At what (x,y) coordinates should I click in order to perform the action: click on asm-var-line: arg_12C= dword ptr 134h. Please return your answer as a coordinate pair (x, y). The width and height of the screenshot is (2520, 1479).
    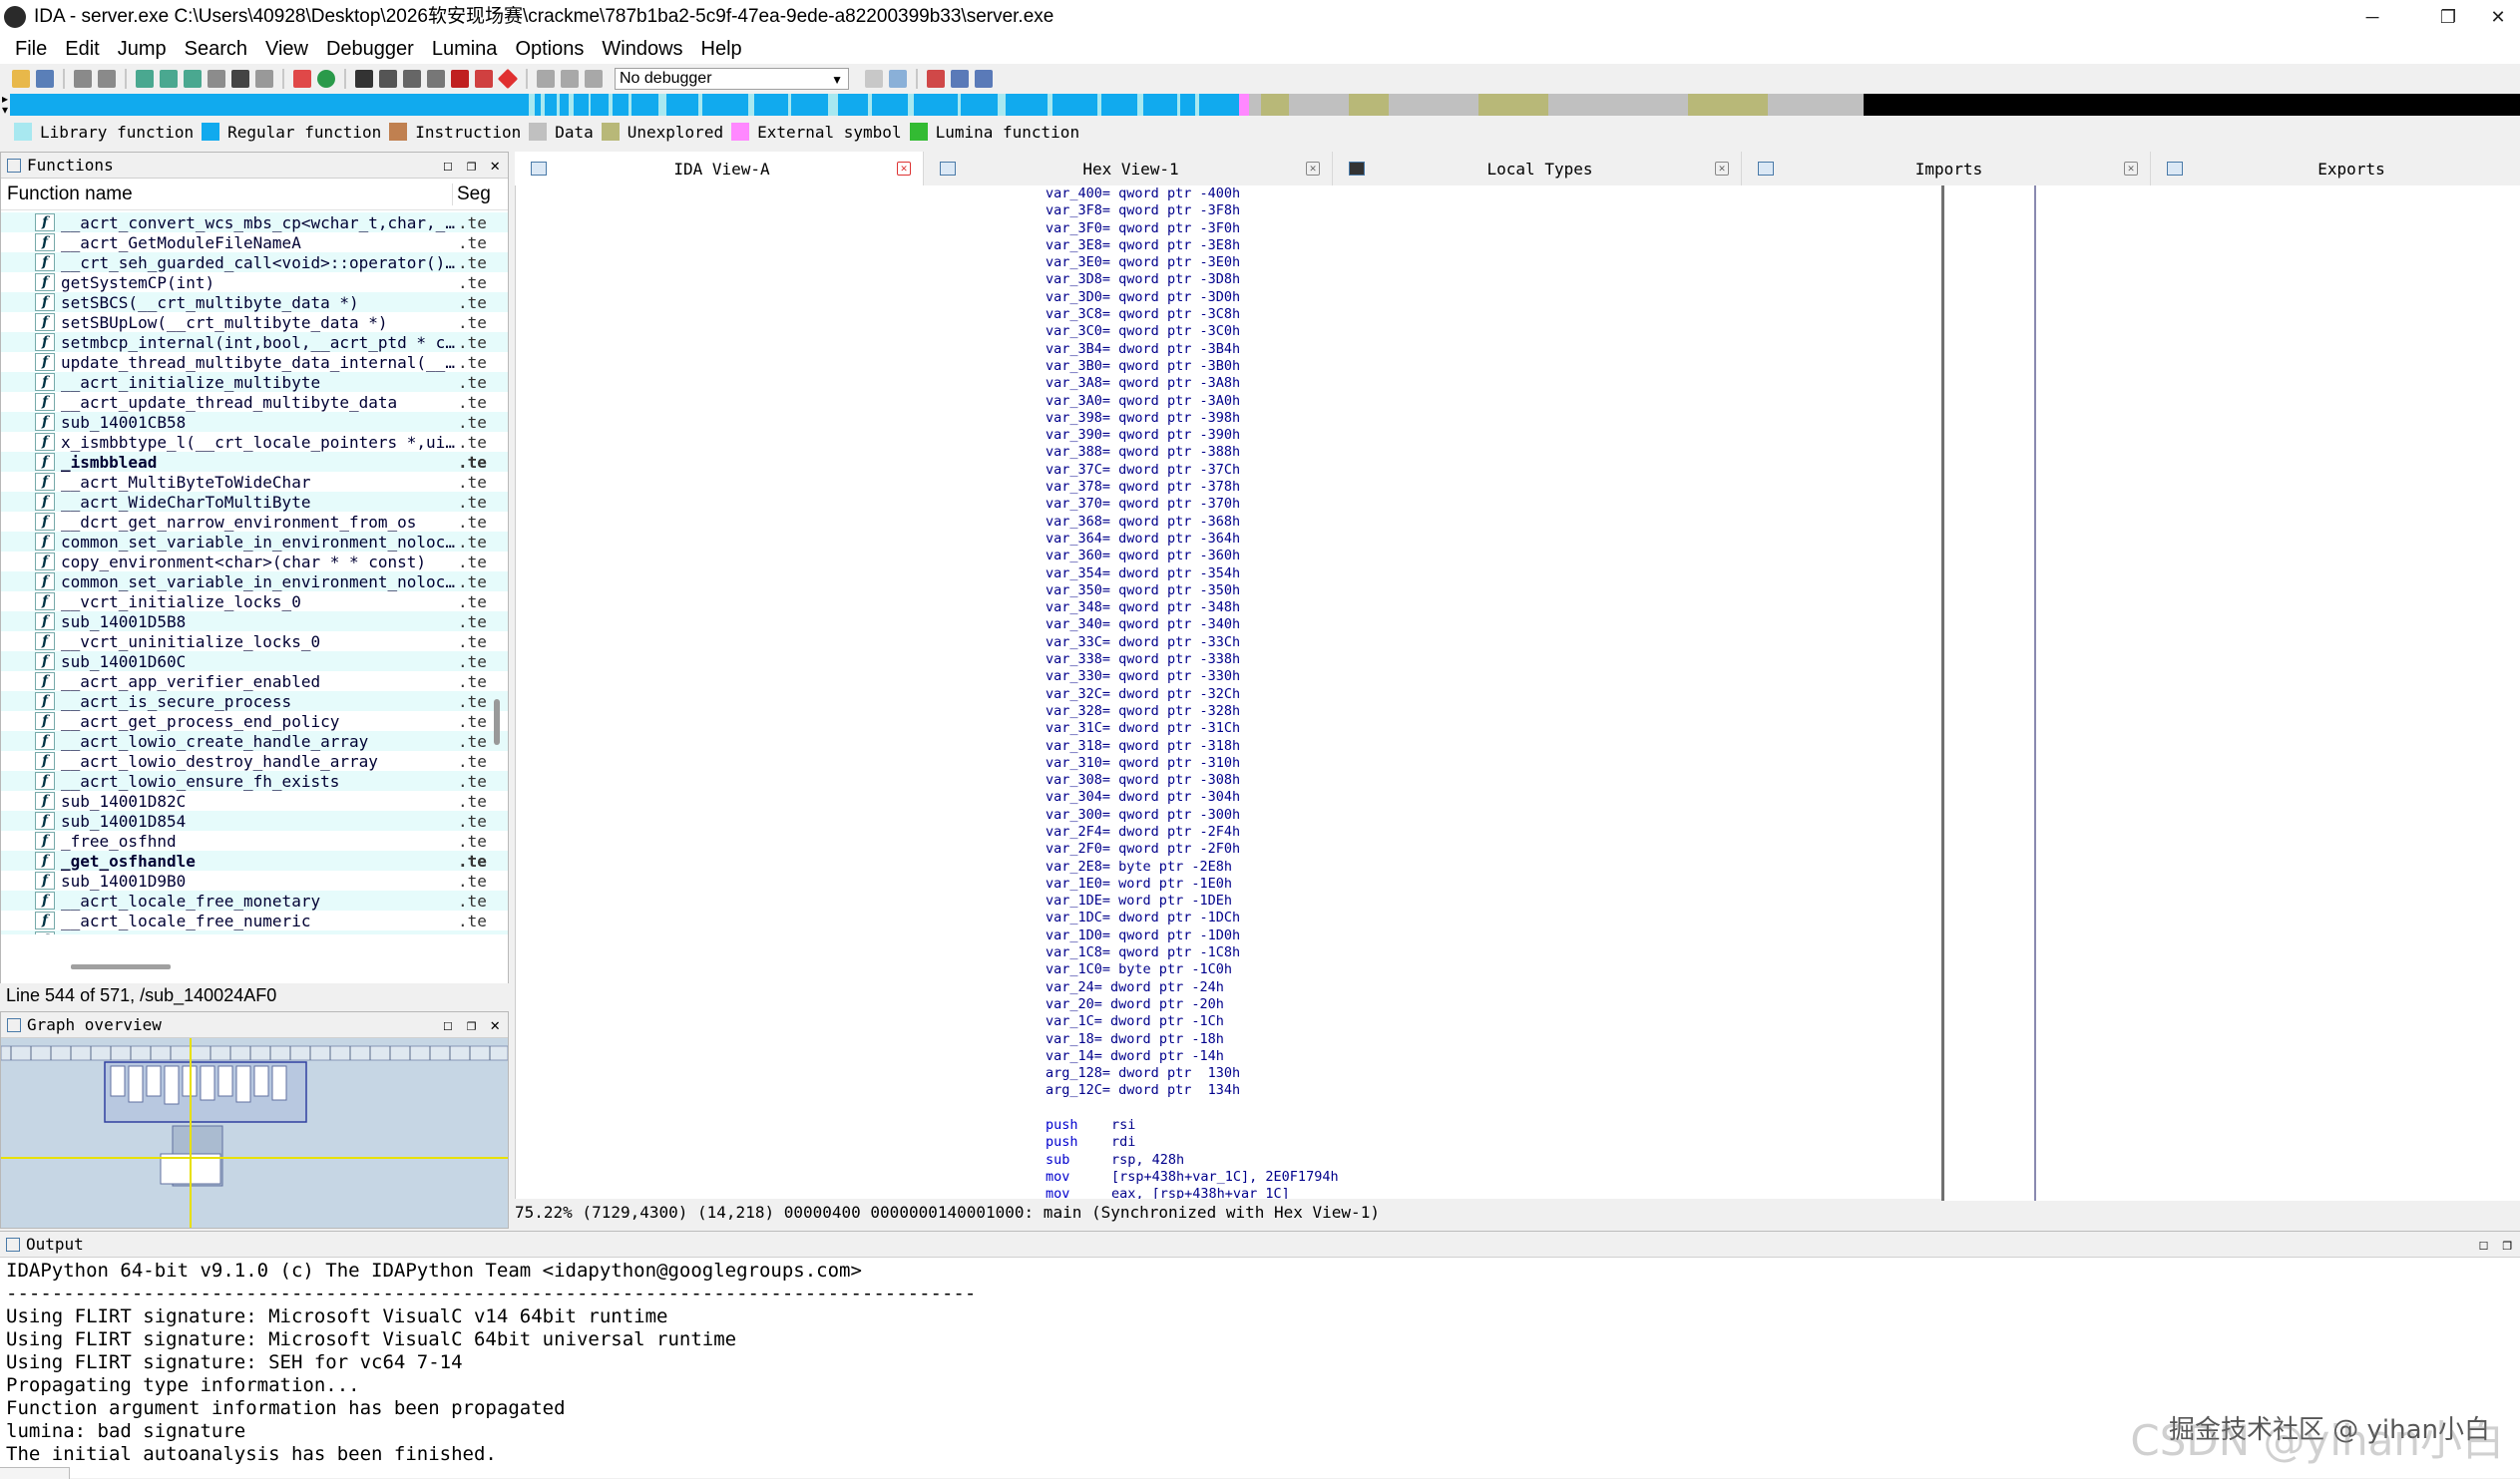
    Looking at the image, I should click on (1494, 1090).